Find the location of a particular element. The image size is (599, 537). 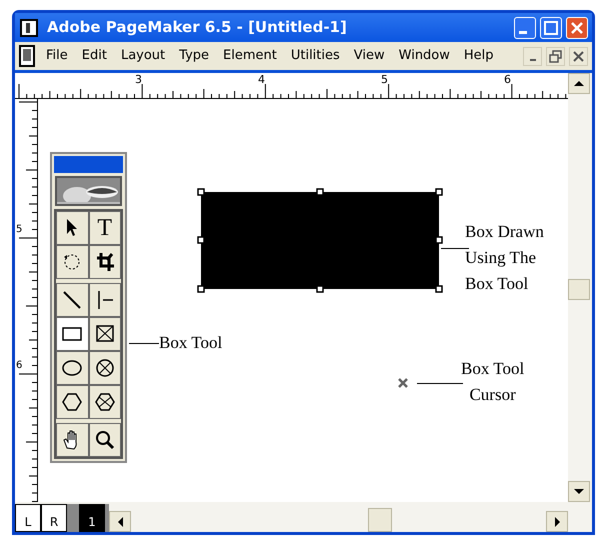

master-page-icon: R is located at coordinates (54, 518).